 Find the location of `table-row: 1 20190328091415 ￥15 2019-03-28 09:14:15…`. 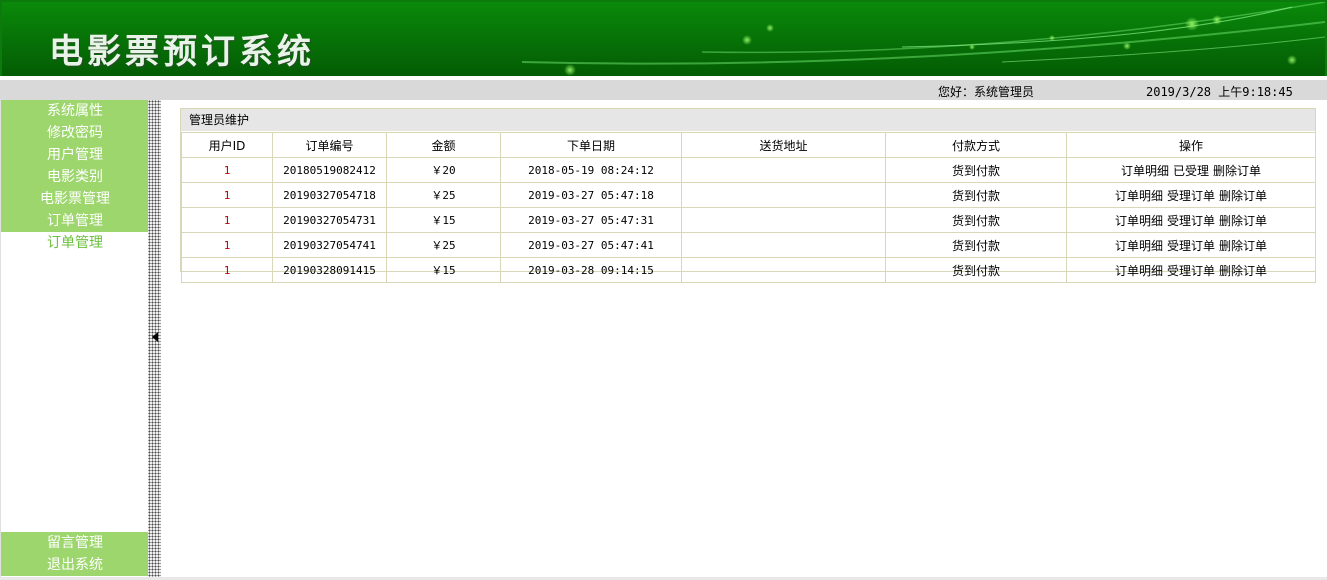

table-row: 1 20190328091415 ￥15 2019-03-28 09:14:15… is located at coordinates (748, 270).